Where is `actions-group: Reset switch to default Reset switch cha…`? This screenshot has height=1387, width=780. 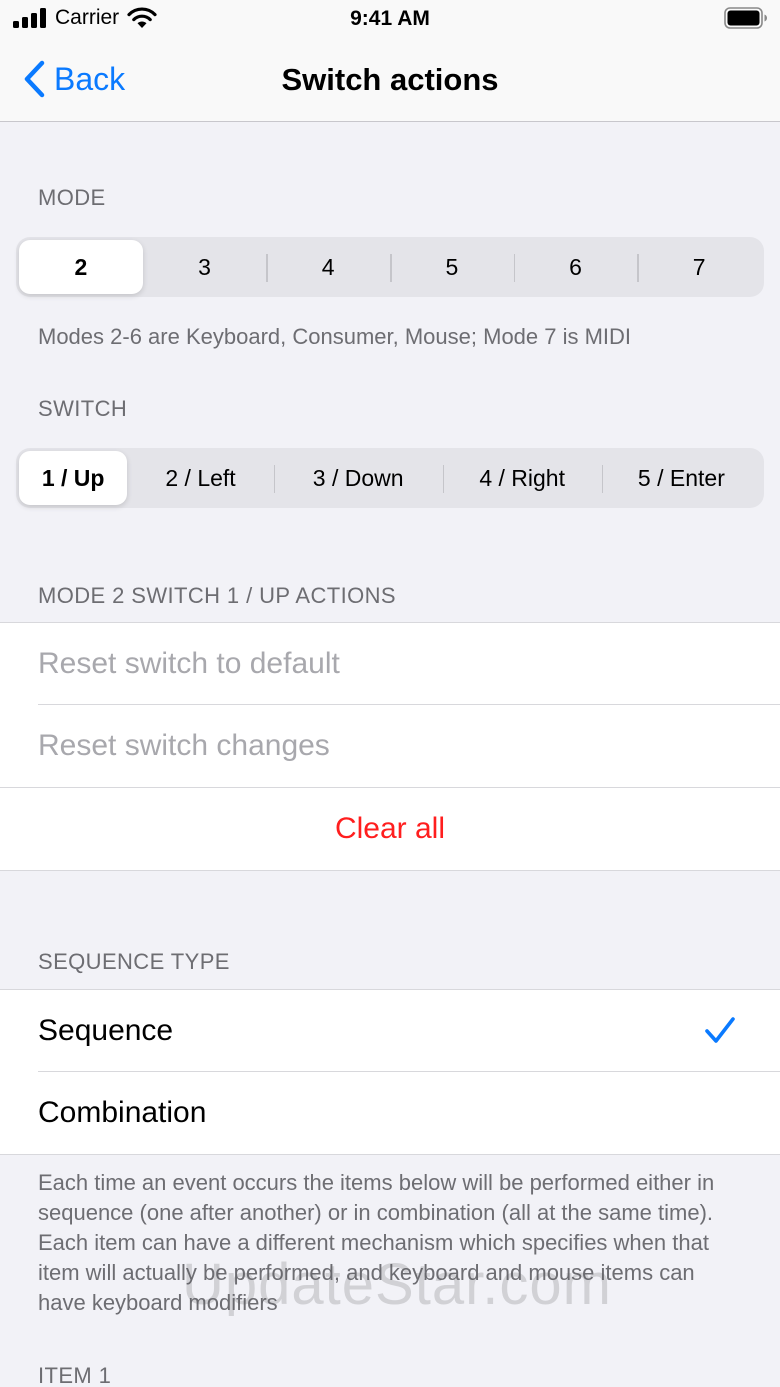
actions-group: Reset switch to default Reset switch cha… is located at coordinates (390, 705).